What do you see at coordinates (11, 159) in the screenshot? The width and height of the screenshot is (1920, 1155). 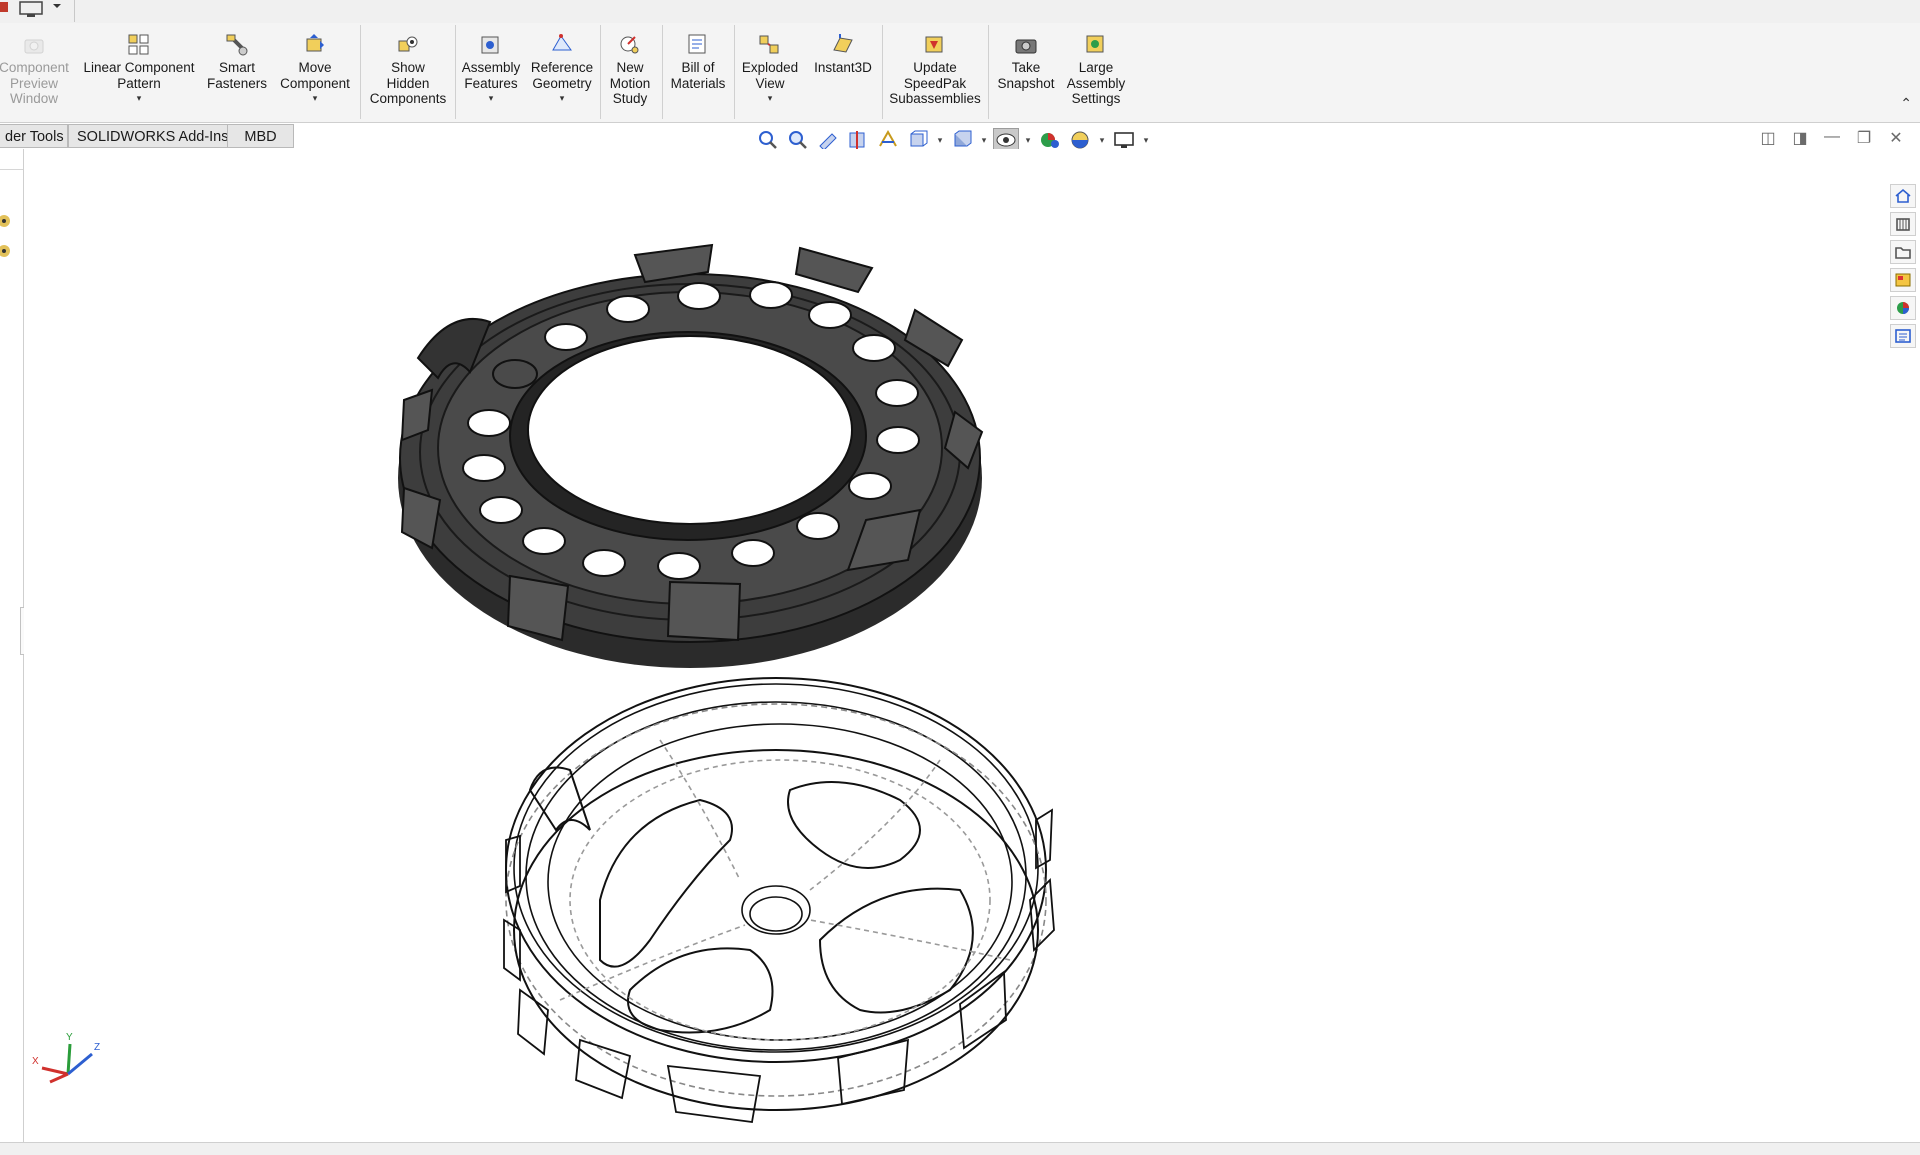 I see `panel-header` at bounding box center [11, 159].